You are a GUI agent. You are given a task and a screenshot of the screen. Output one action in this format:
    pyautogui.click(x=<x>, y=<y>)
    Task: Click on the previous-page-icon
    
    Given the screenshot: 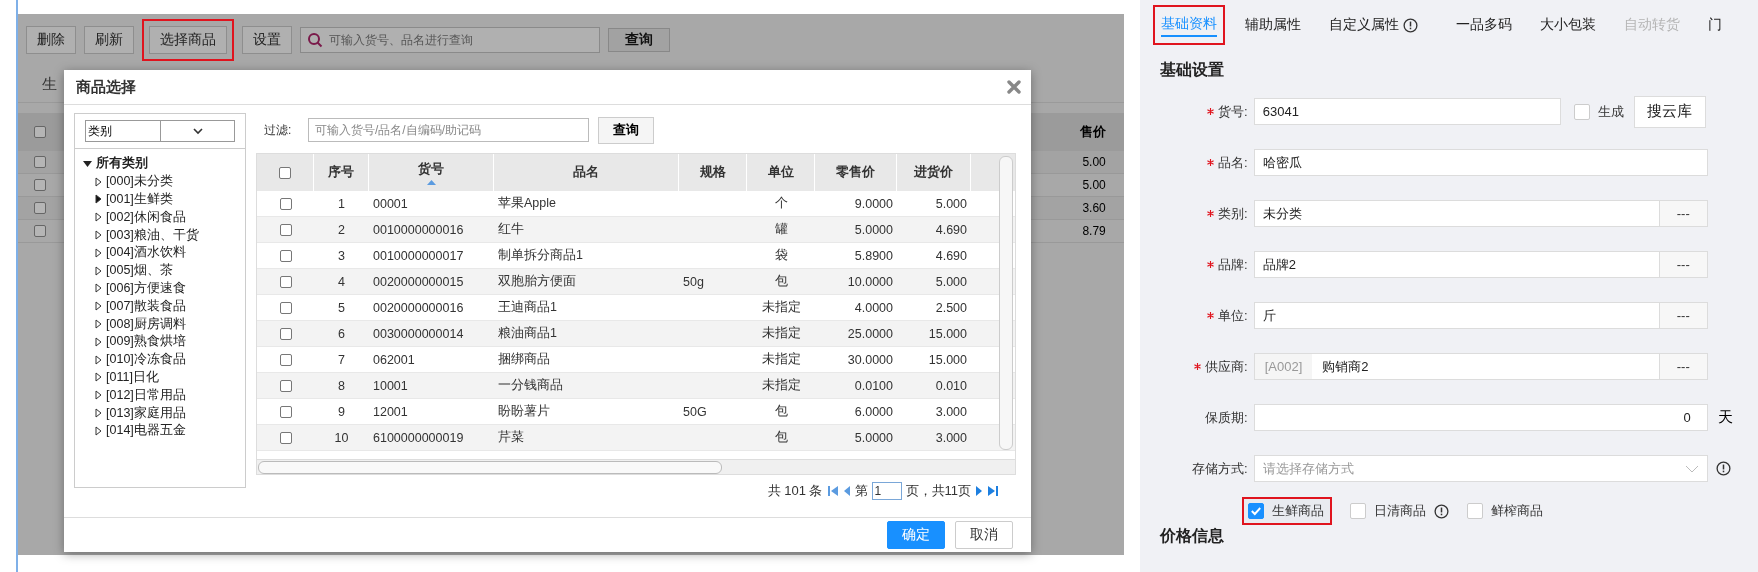 What is the action you would take?
    pyautogui.click(x=846, y=491)
    